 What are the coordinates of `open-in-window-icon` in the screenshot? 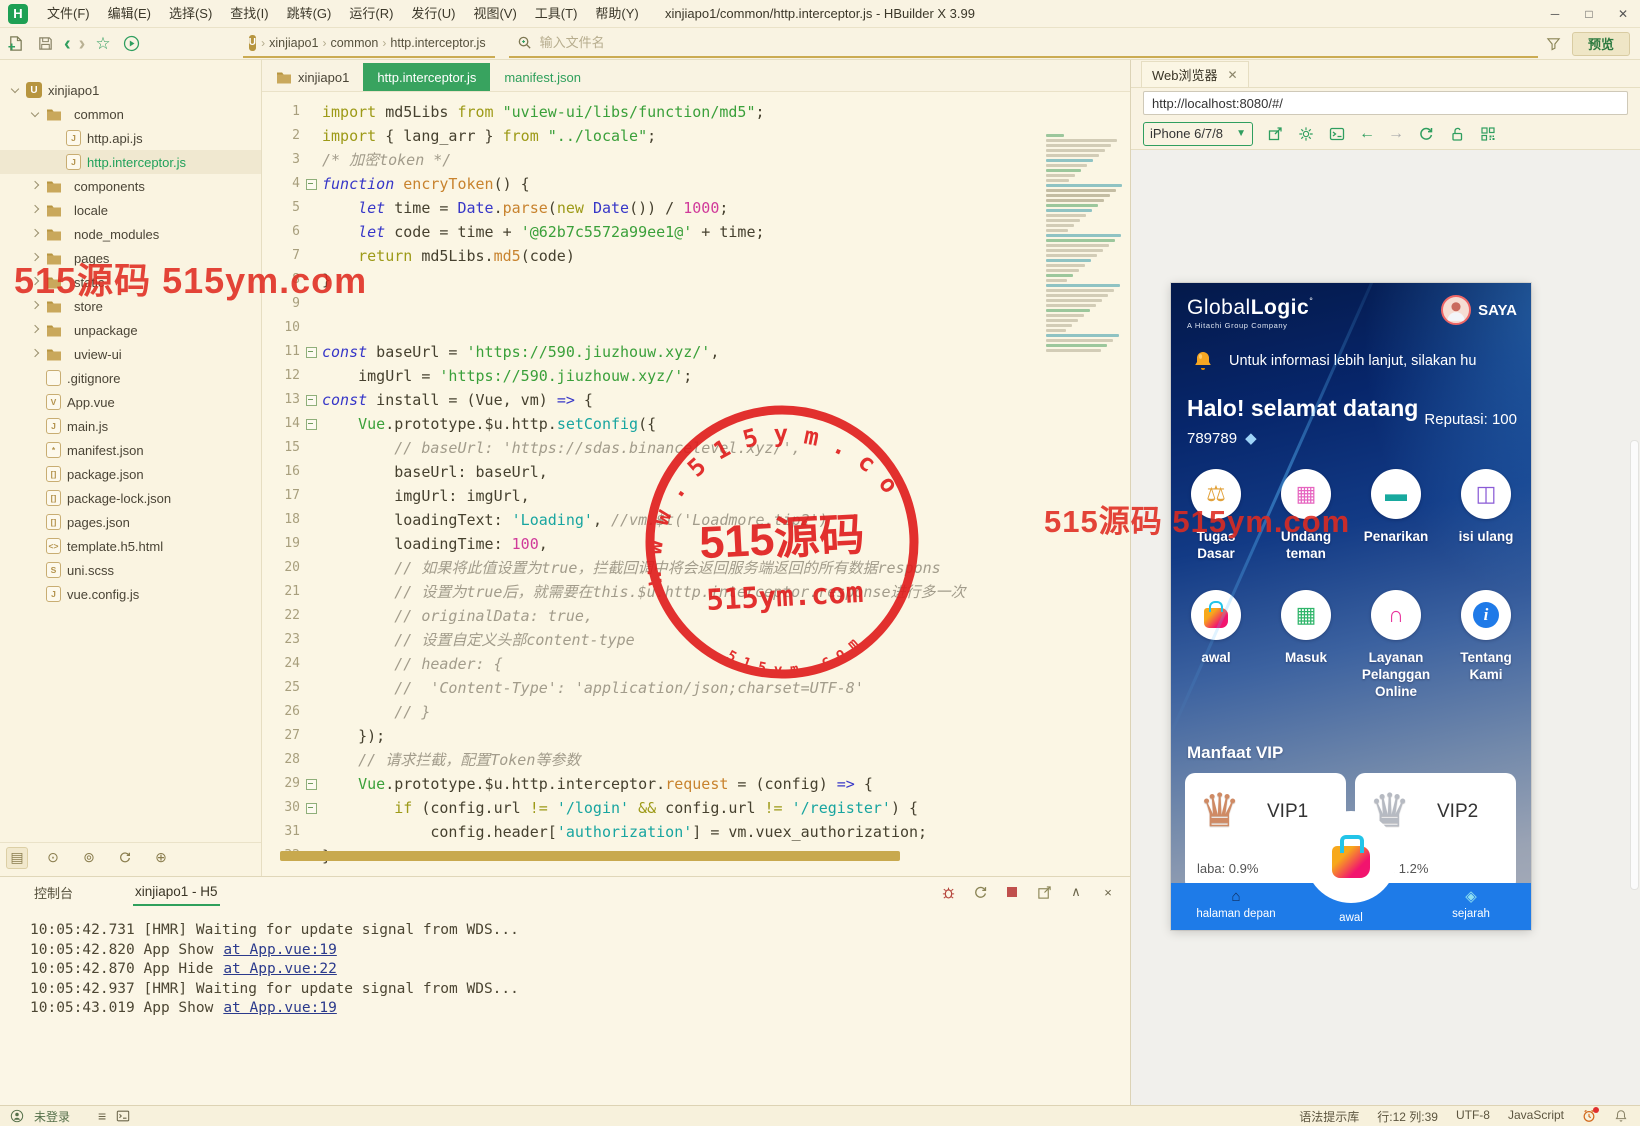 It's located at (1044, 892).